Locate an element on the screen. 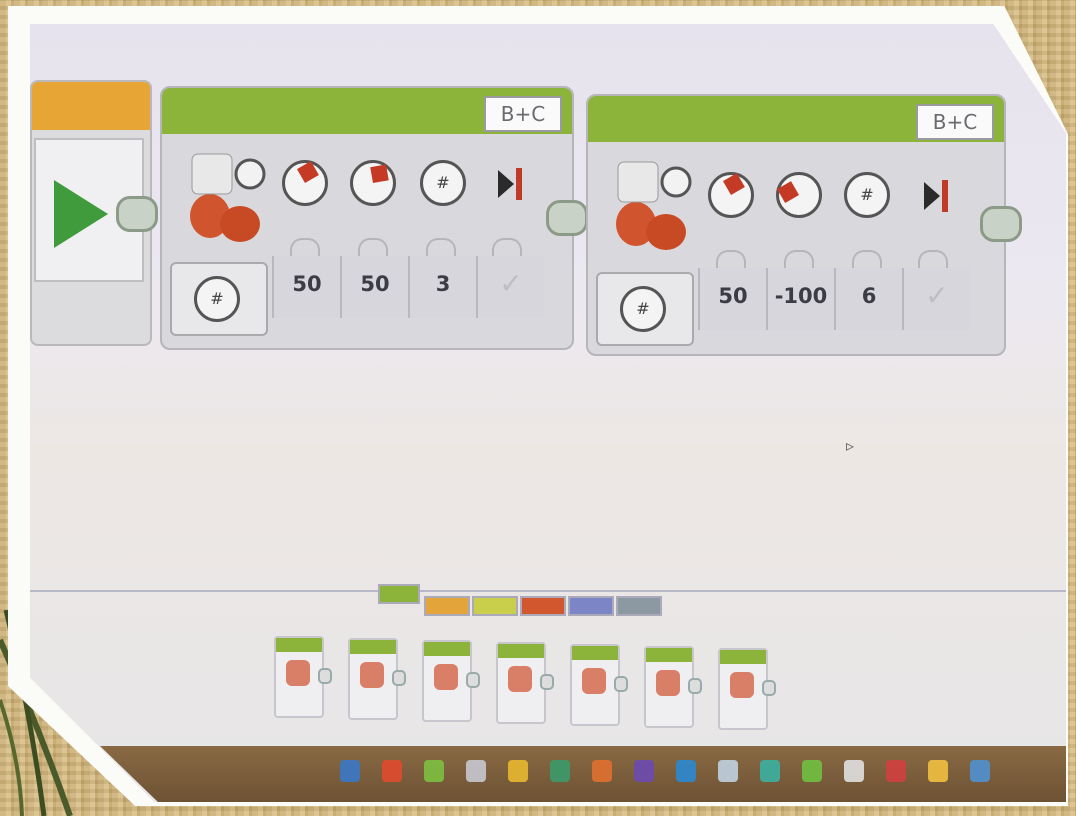 This screenshot has width=1076, height=816. palette-block-medium-motor is located at coordinates (303, 677).